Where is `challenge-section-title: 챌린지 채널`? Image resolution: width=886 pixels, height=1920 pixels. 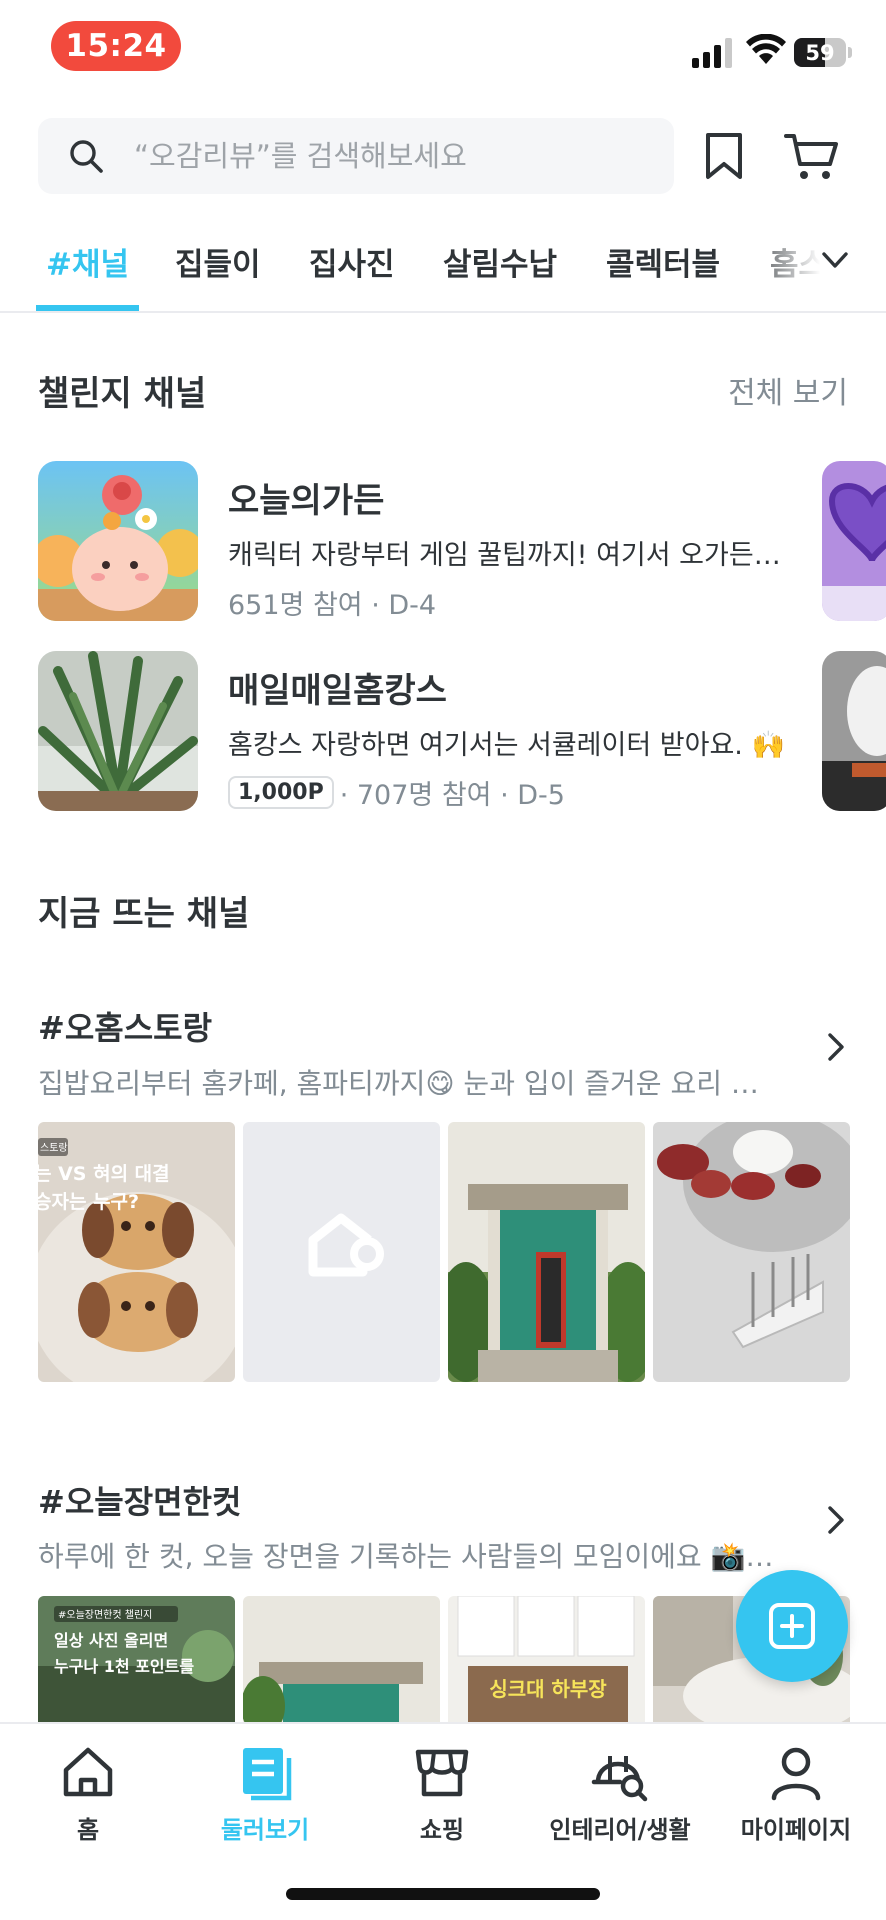
challenge-section-title: 챌린지 채널 is located at coordinates (122, 394).